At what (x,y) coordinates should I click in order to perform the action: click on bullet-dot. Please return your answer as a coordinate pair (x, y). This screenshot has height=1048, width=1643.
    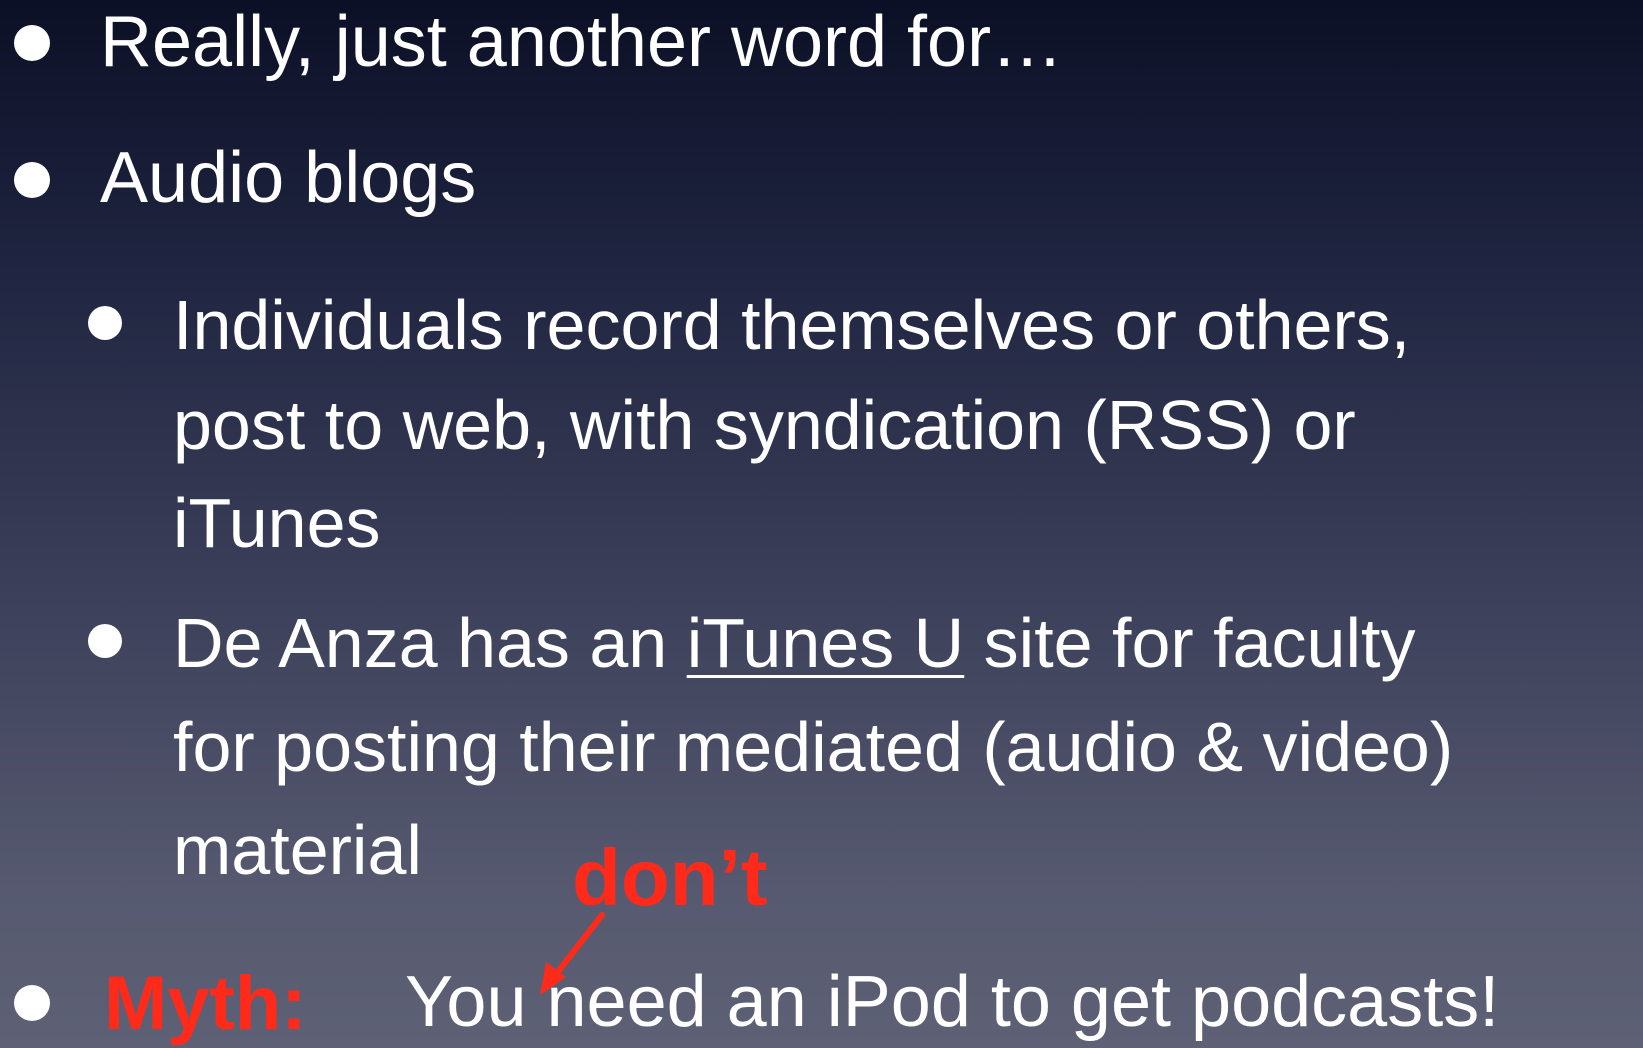
    Looking at the image, I should click on (32, 1003).